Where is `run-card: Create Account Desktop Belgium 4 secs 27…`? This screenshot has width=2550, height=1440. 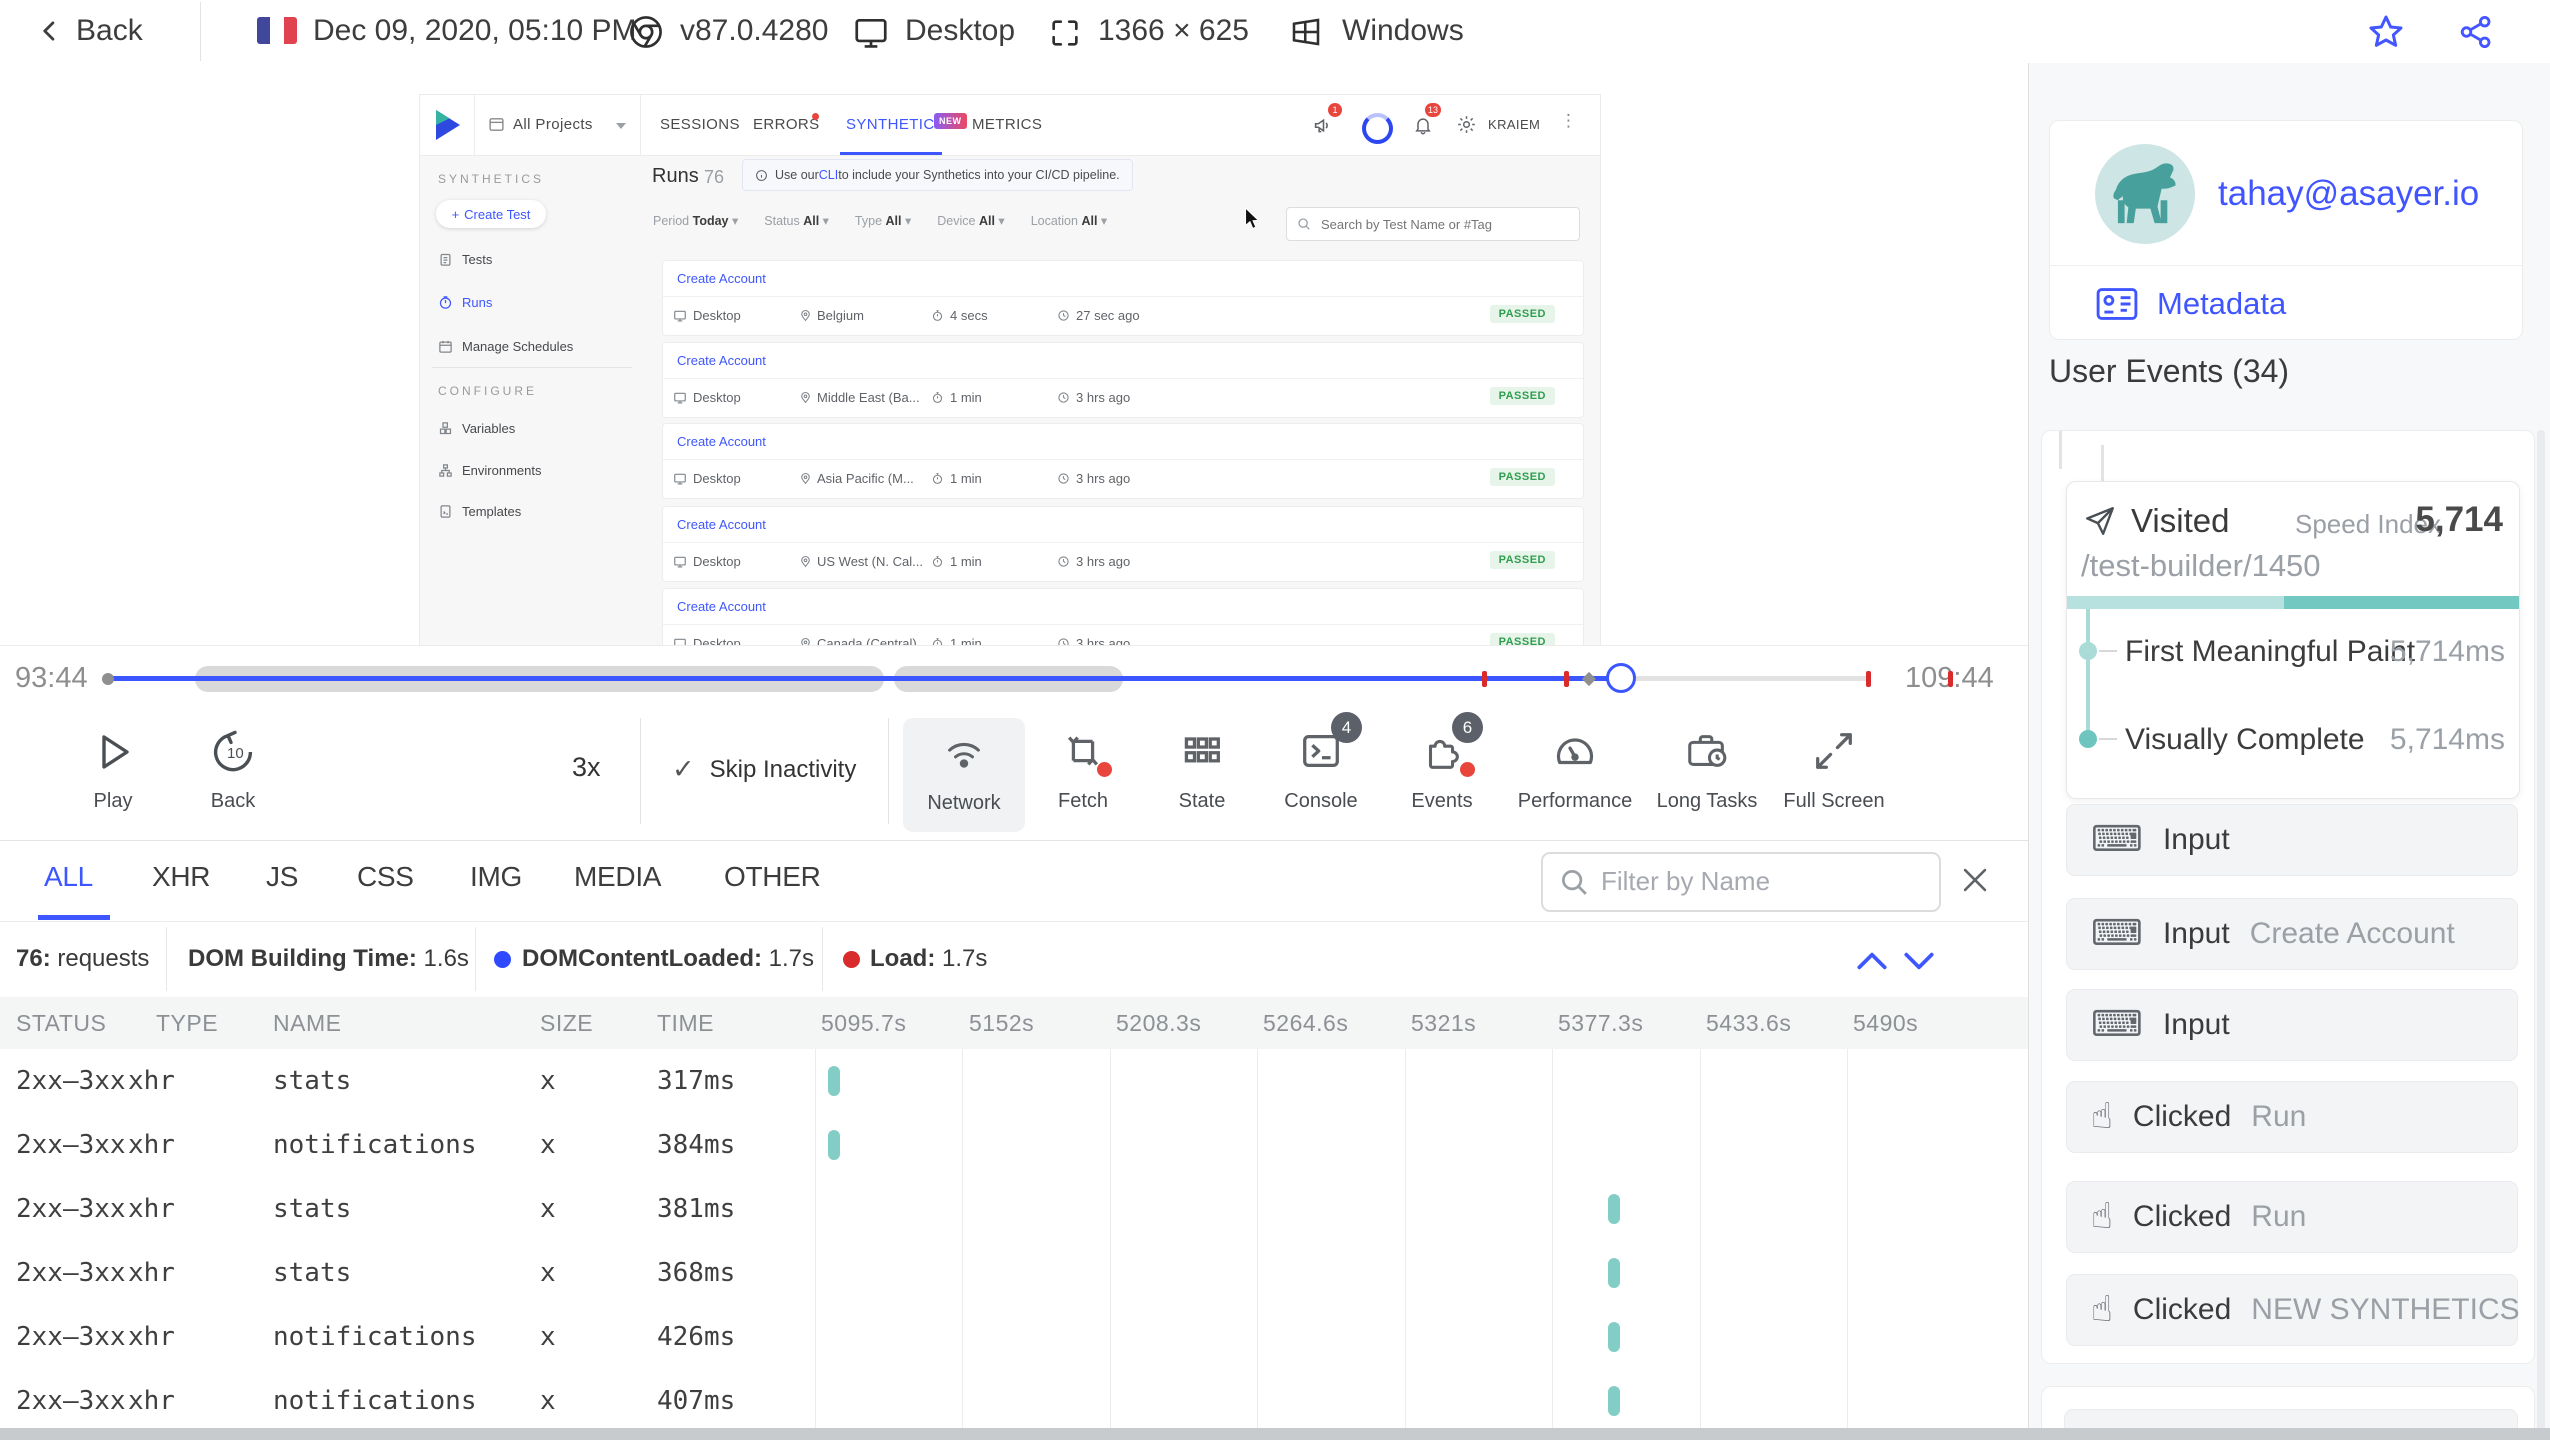
run-card: Create Account Desktop Belgium 4 secs 27… is located at coordinates (1123, 298).